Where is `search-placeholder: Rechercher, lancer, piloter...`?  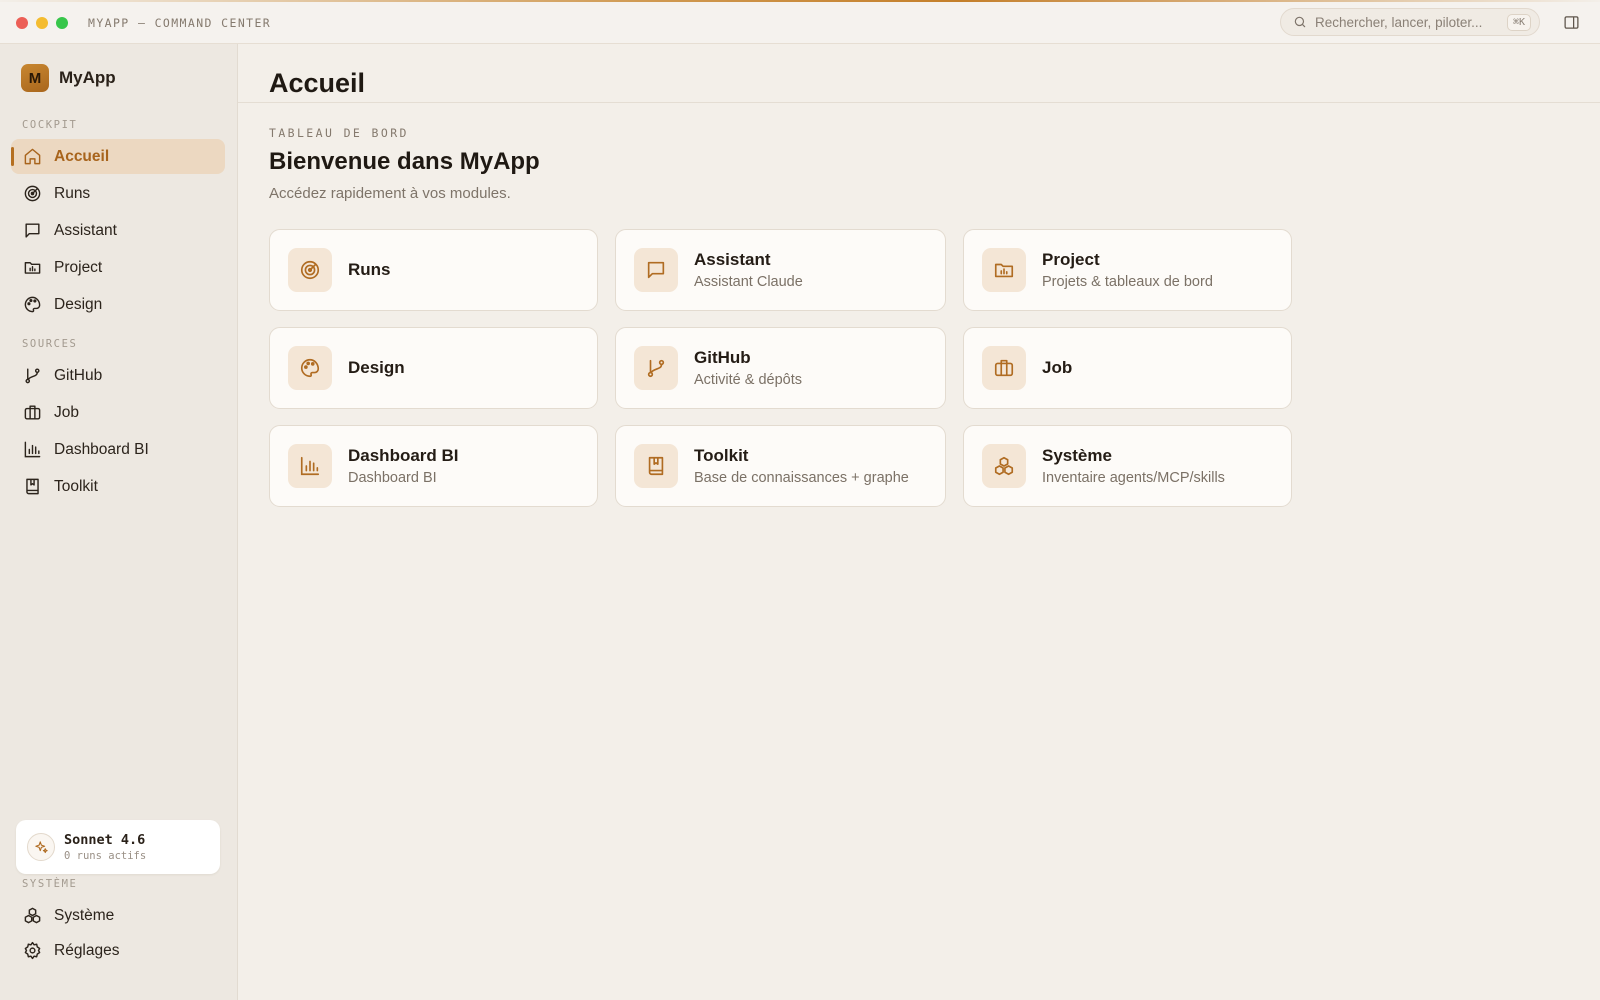 search-placeholder: Rechercher, lancer, piloter... is located at coordinates (1399, 22).